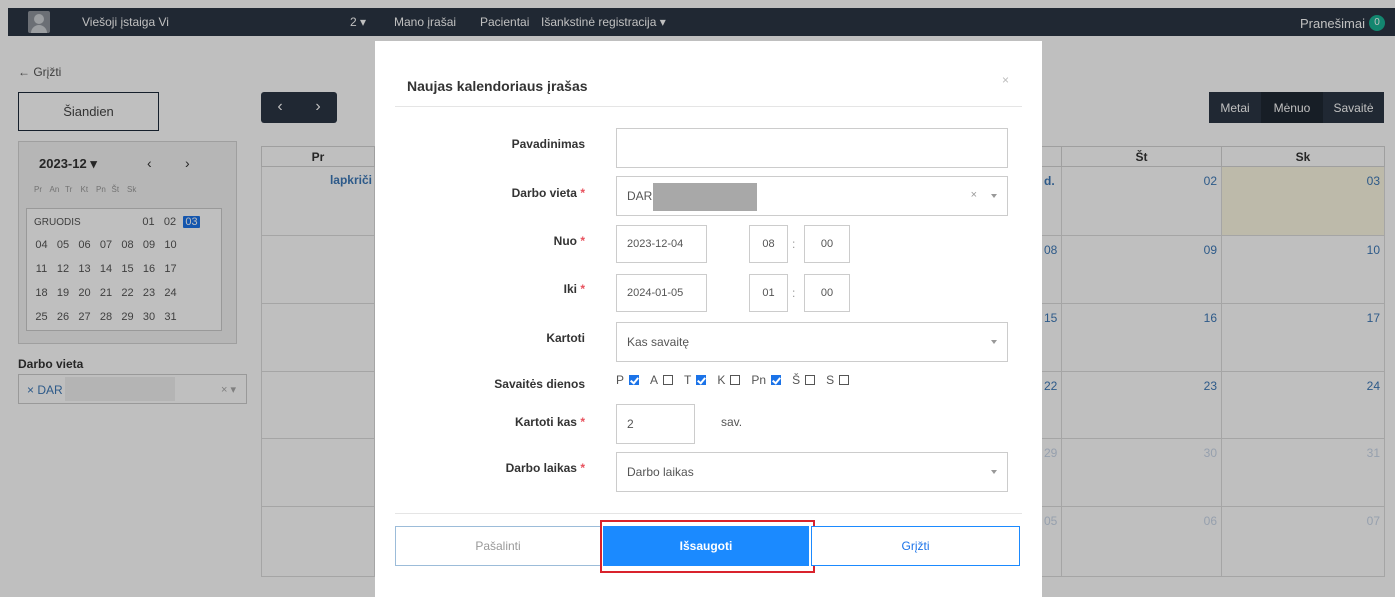 The image size is (1395, 597). Describe the element at coordinates (796, 380) in the screenshot. I see `weekday-label: Š` at that location.